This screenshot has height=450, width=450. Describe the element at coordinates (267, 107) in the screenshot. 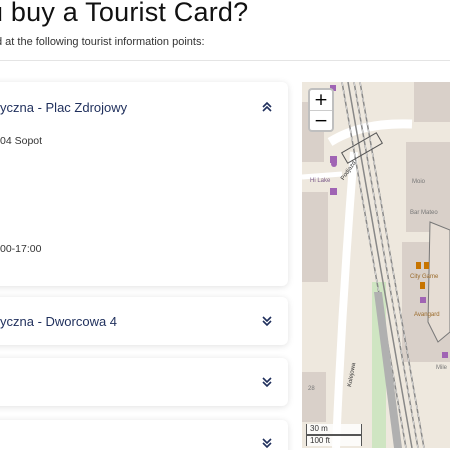

I see `chevron-up-double-icon` at that location.